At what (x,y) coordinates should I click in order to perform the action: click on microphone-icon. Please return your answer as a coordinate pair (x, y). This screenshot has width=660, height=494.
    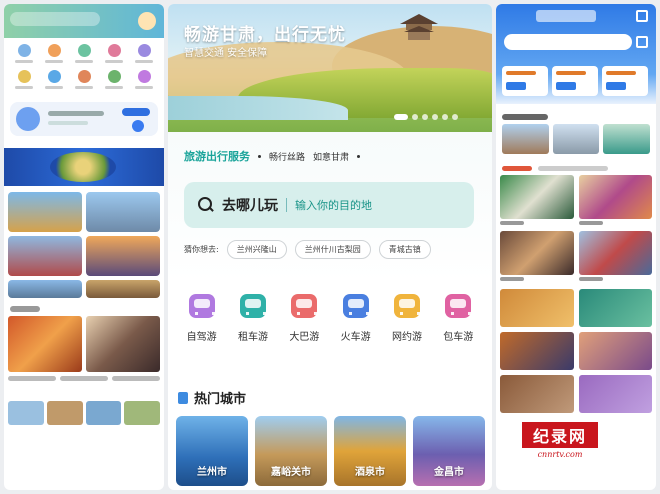
    Looking at the image, I should click on (138, 126).